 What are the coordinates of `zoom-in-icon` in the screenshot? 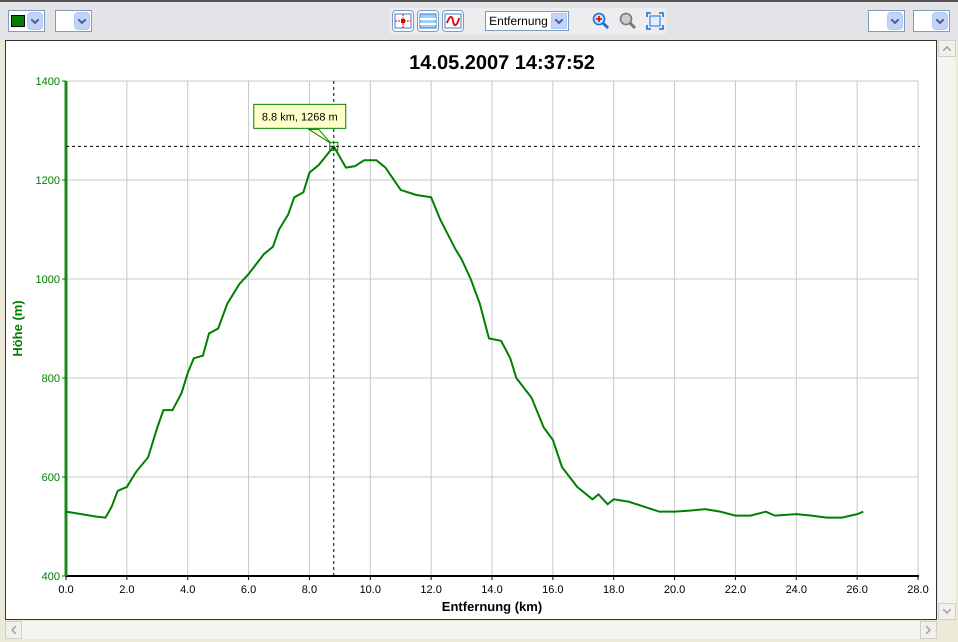 It's located at (601, 21).